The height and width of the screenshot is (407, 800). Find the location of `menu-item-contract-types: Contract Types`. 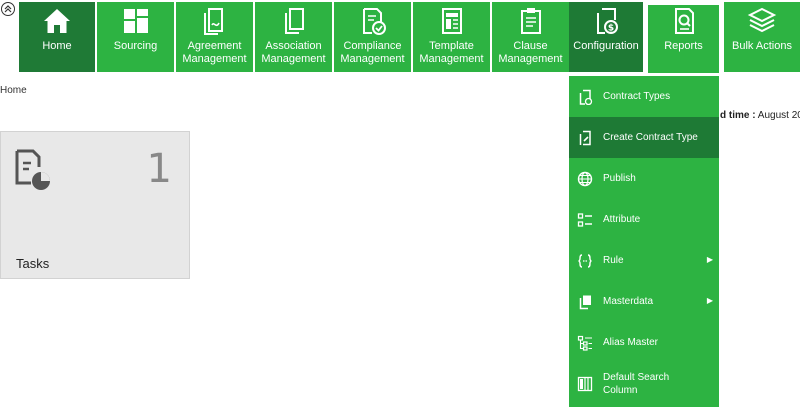

menu-item-contract-types: Contract Types is located at coordinates (644, 96).